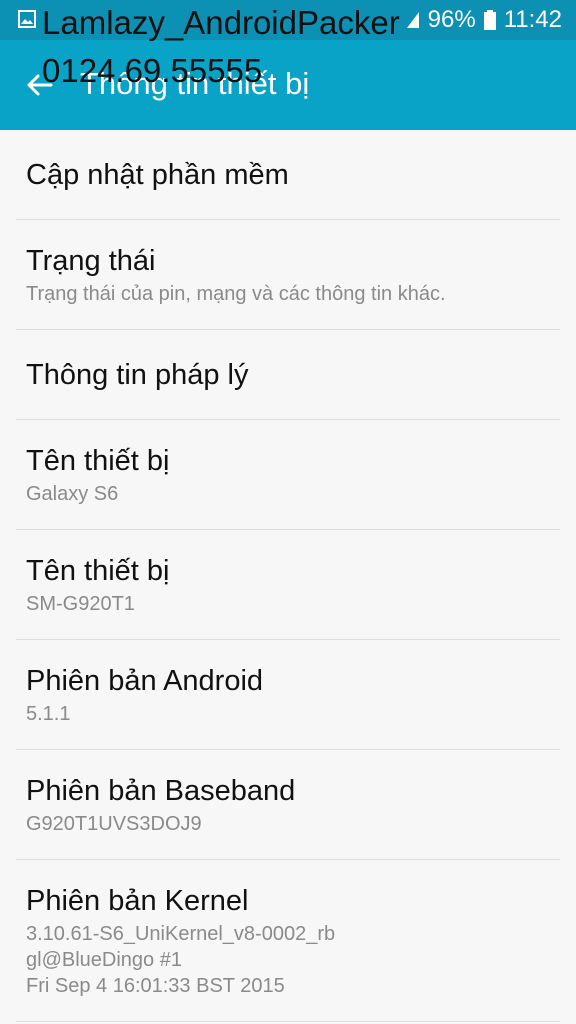 The height and width of the screenshot is (1024, 576). I want to click on watermark-line-1: Lamlazy_AndroidPacker, so click(221, 22).